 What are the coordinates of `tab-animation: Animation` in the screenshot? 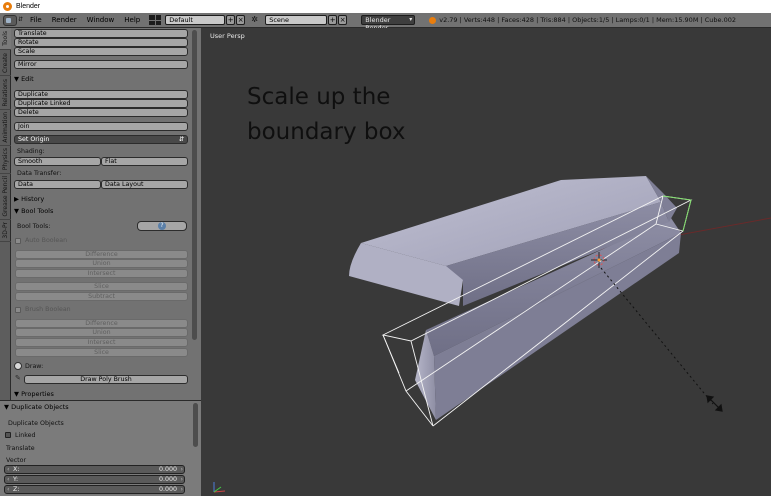 It's located at (5, 128).